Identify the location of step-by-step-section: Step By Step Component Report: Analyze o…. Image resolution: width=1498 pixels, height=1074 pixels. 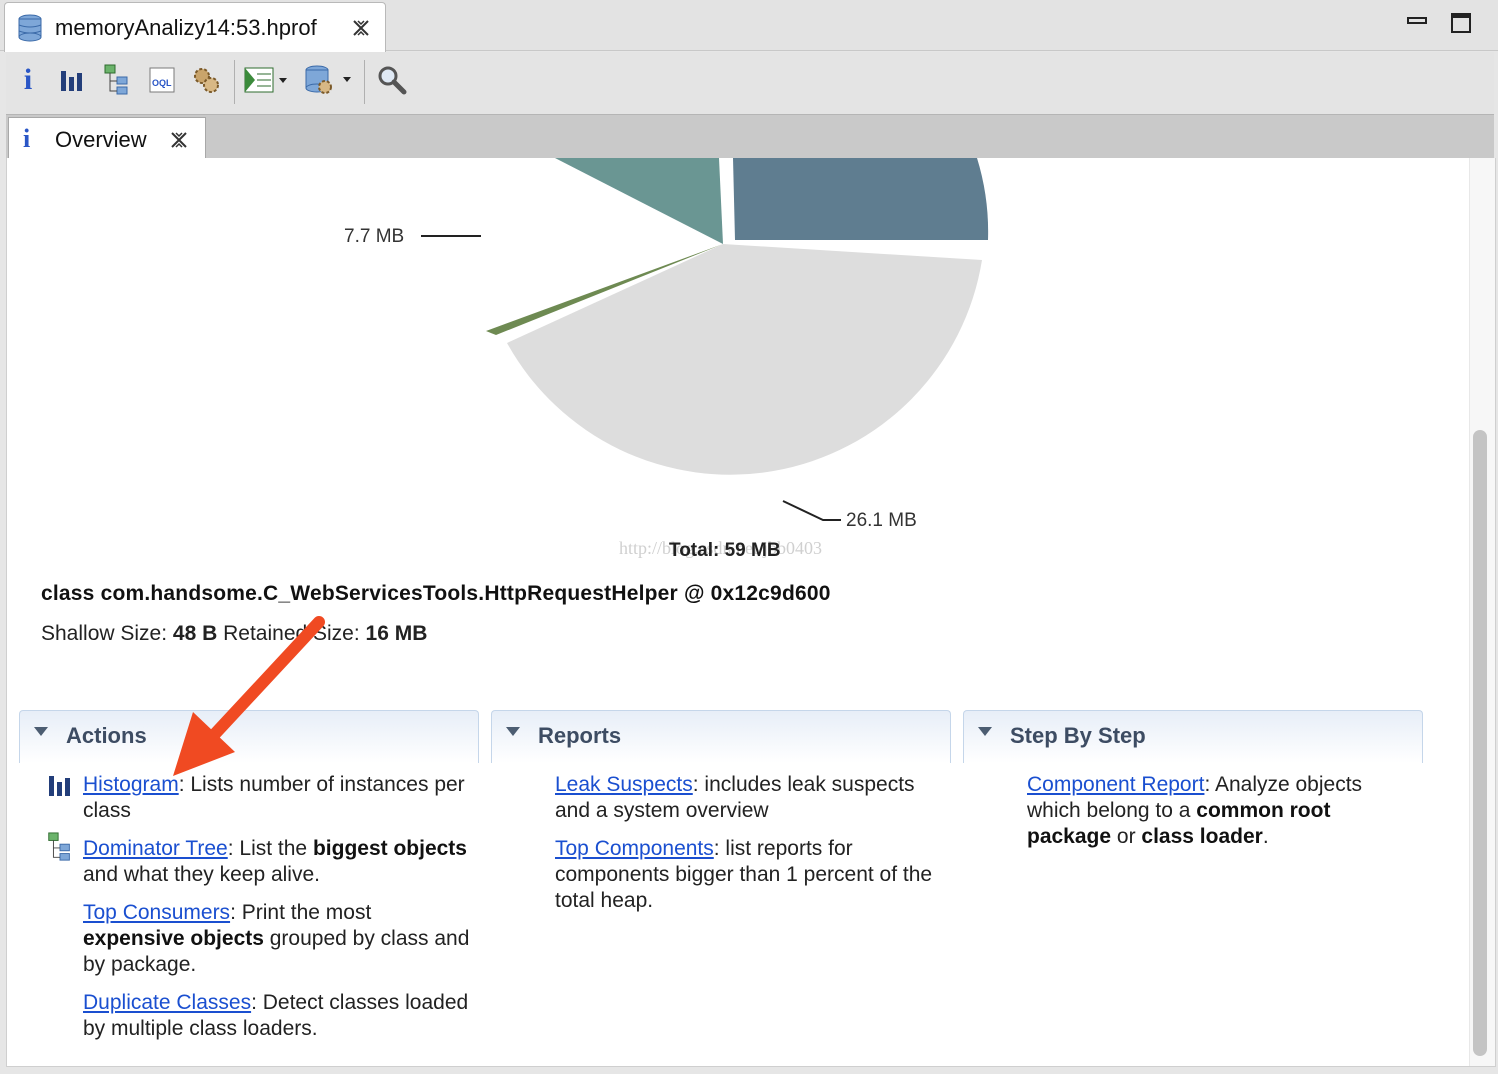
(1193, 885).